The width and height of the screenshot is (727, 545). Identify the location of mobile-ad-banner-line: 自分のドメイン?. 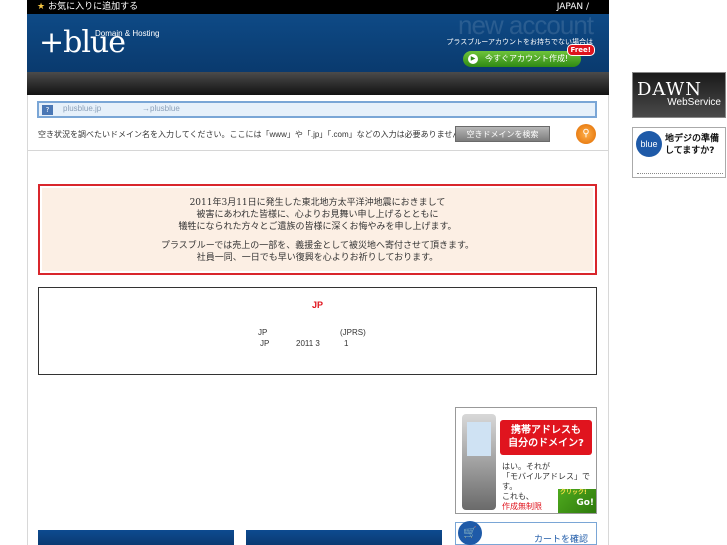
(546, 443).